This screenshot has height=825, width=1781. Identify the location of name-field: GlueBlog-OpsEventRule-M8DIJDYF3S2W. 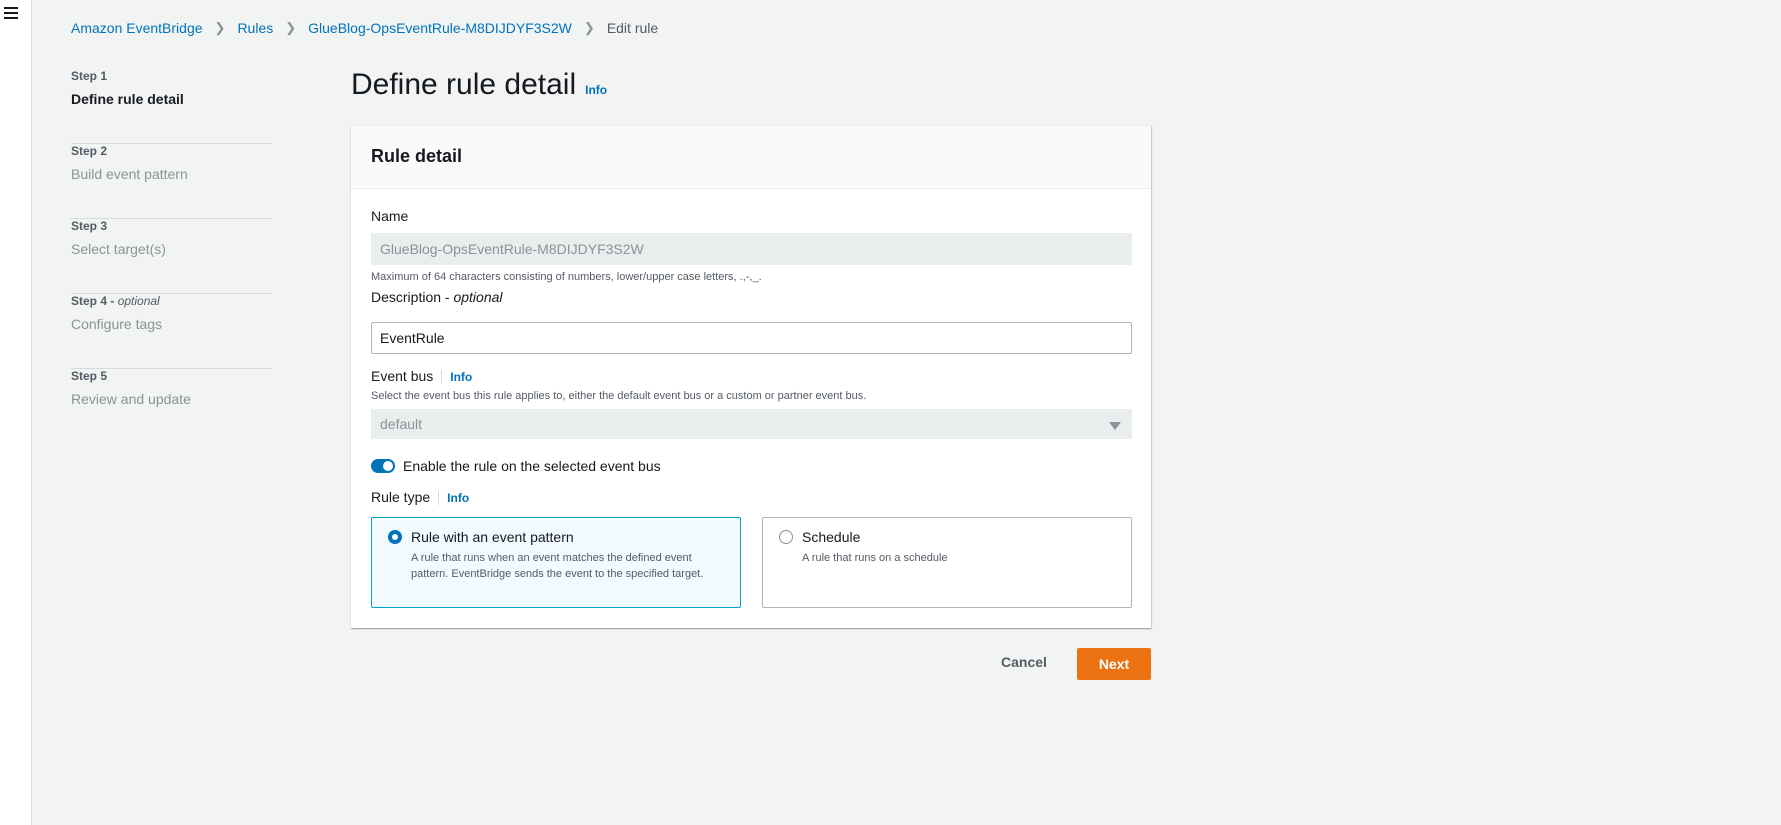
(751, 249).